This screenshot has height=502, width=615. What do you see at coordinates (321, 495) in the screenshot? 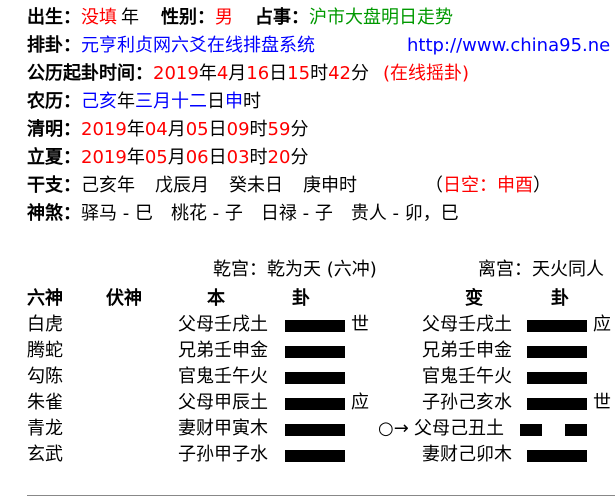
I see `bottom-divider` at bounding box center [321, 495].